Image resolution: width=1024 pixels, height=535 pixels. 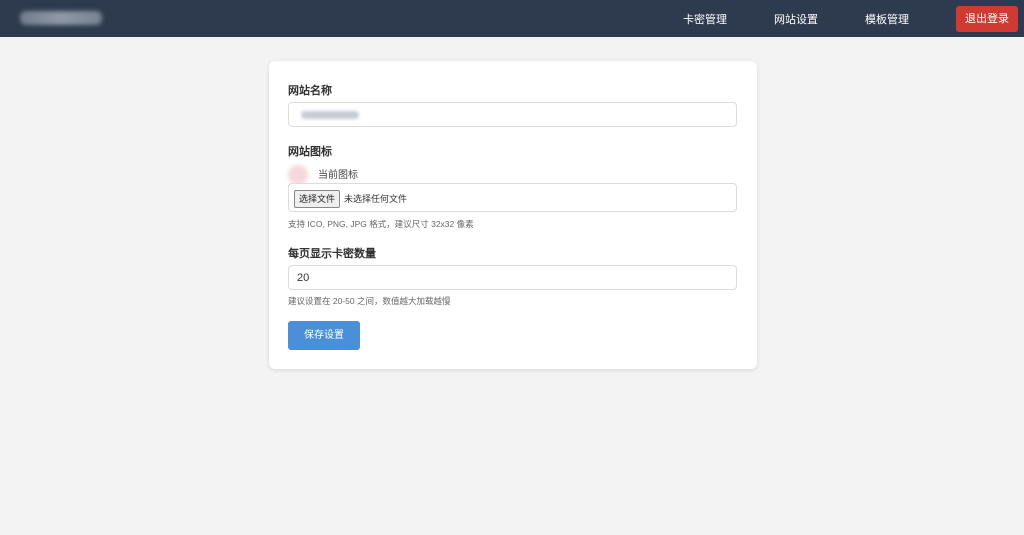 I want to click on choose-file-button: 选择文件, so click(x=317, y=199).